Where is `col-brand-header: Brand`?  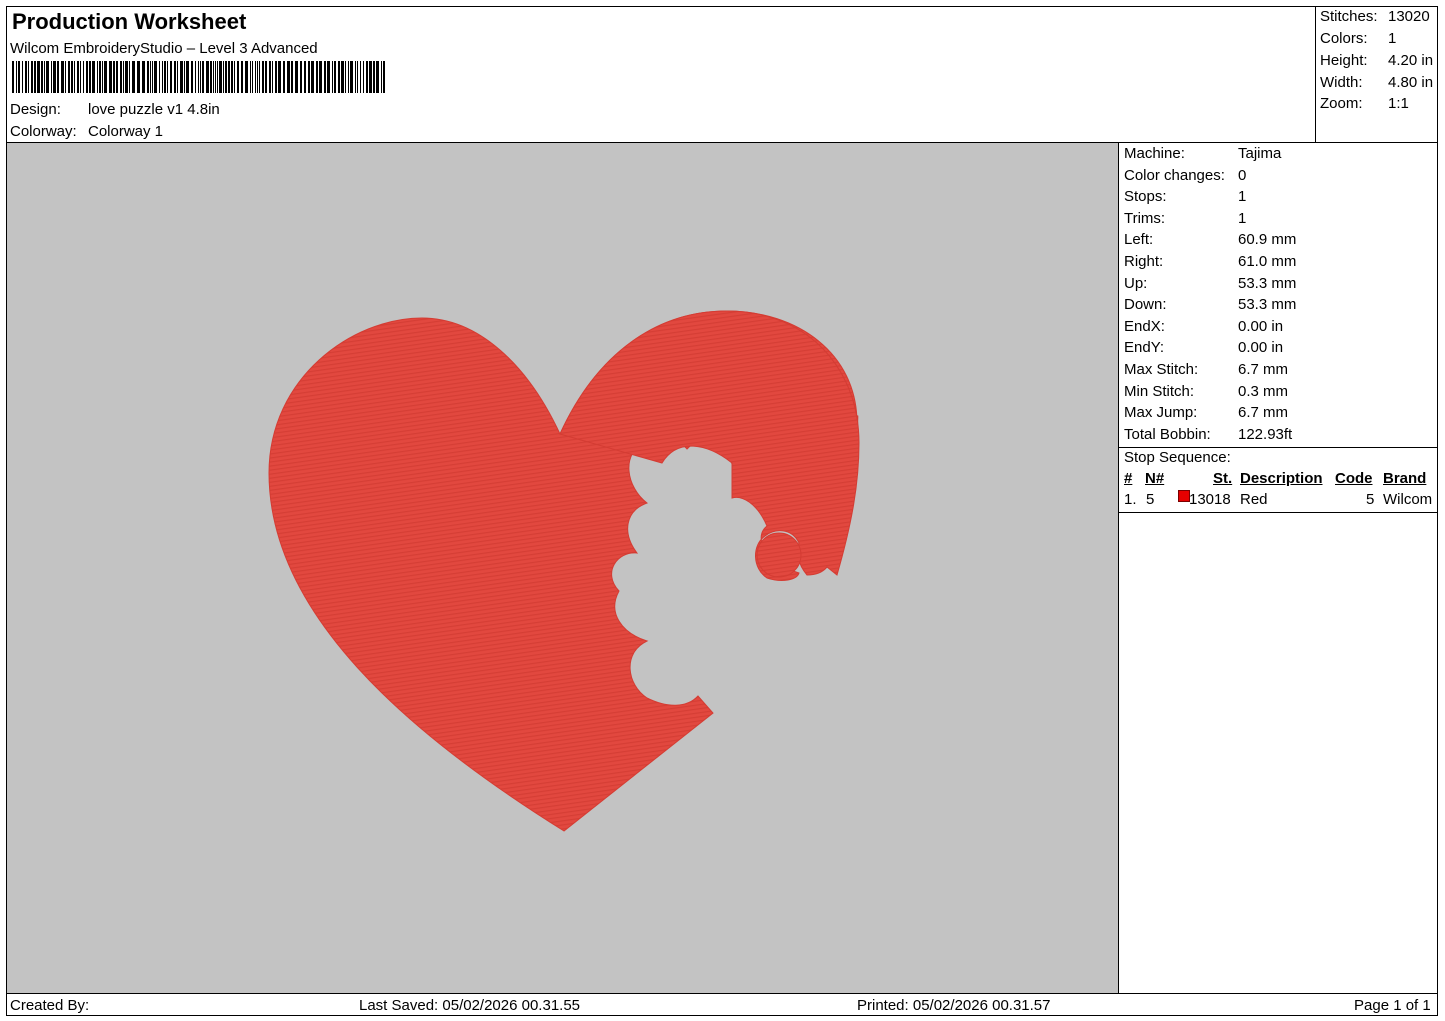
col-brand-header: Brand is located at coordinates (1405, 478).